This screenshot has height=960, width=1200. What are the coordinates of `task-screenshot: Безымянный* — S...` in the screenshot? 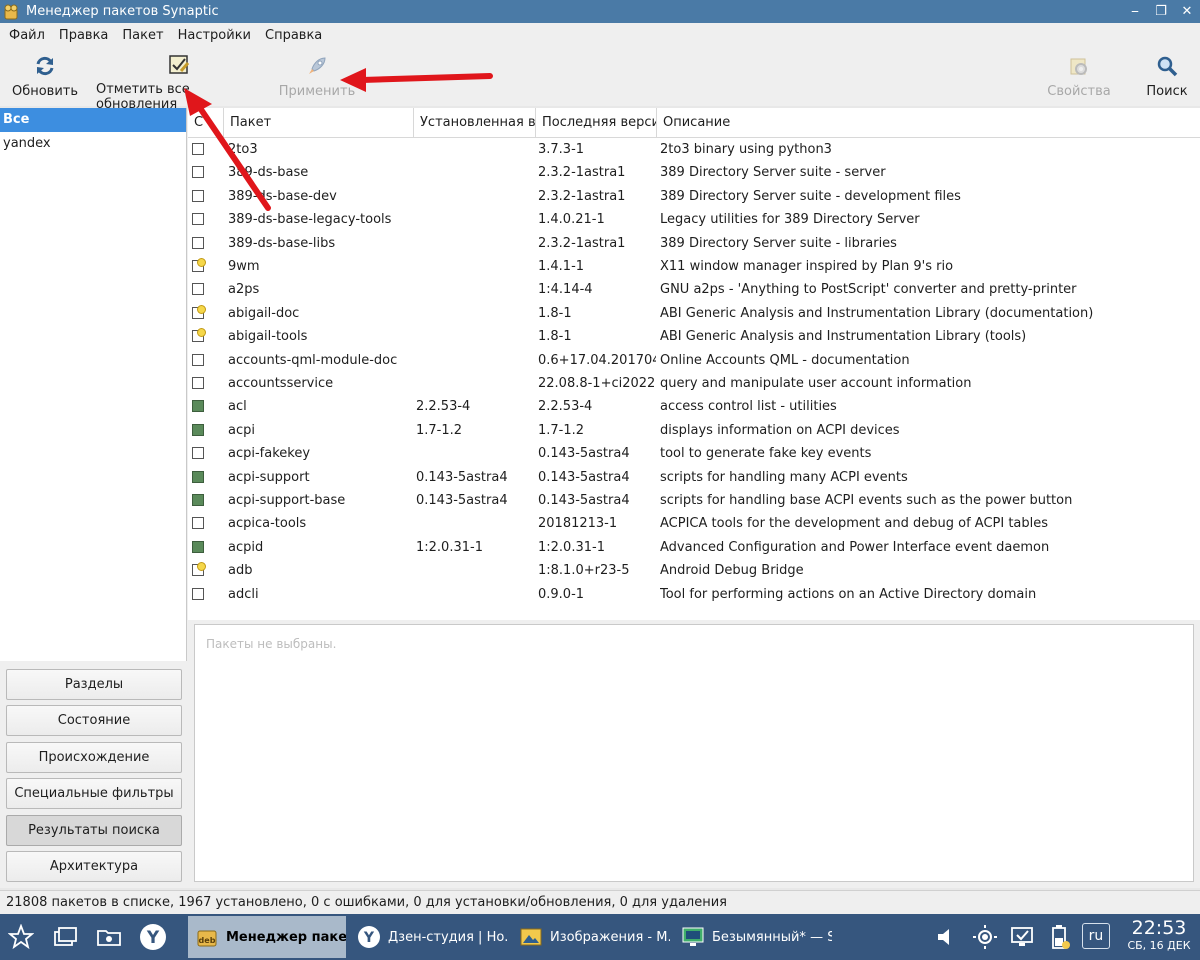 It's located at (753, 937).